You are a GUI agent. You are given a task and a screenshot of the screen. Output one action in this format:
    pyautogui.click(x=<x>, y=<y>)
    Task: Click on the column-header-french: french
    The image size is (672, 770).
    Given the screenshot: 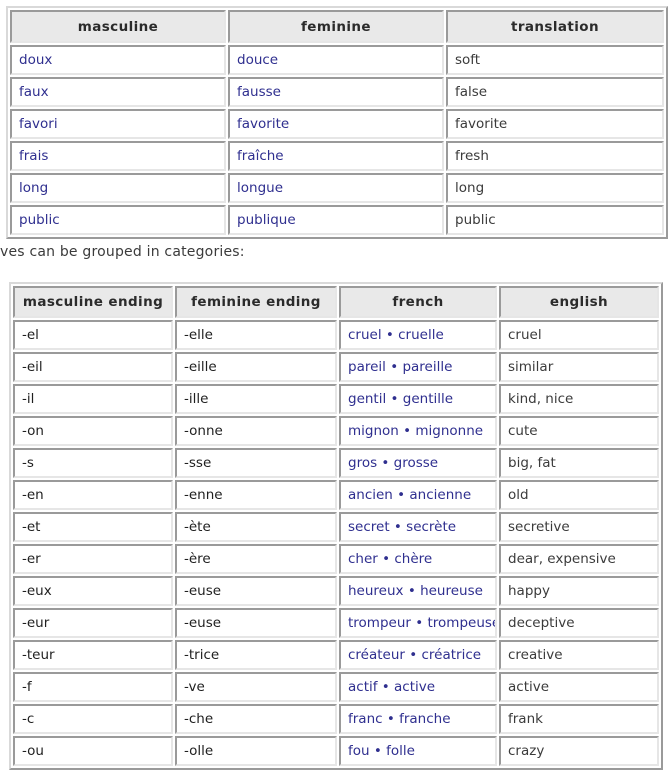 What is the action you would take?
    pyautogui.click(x=418, y=302)
    